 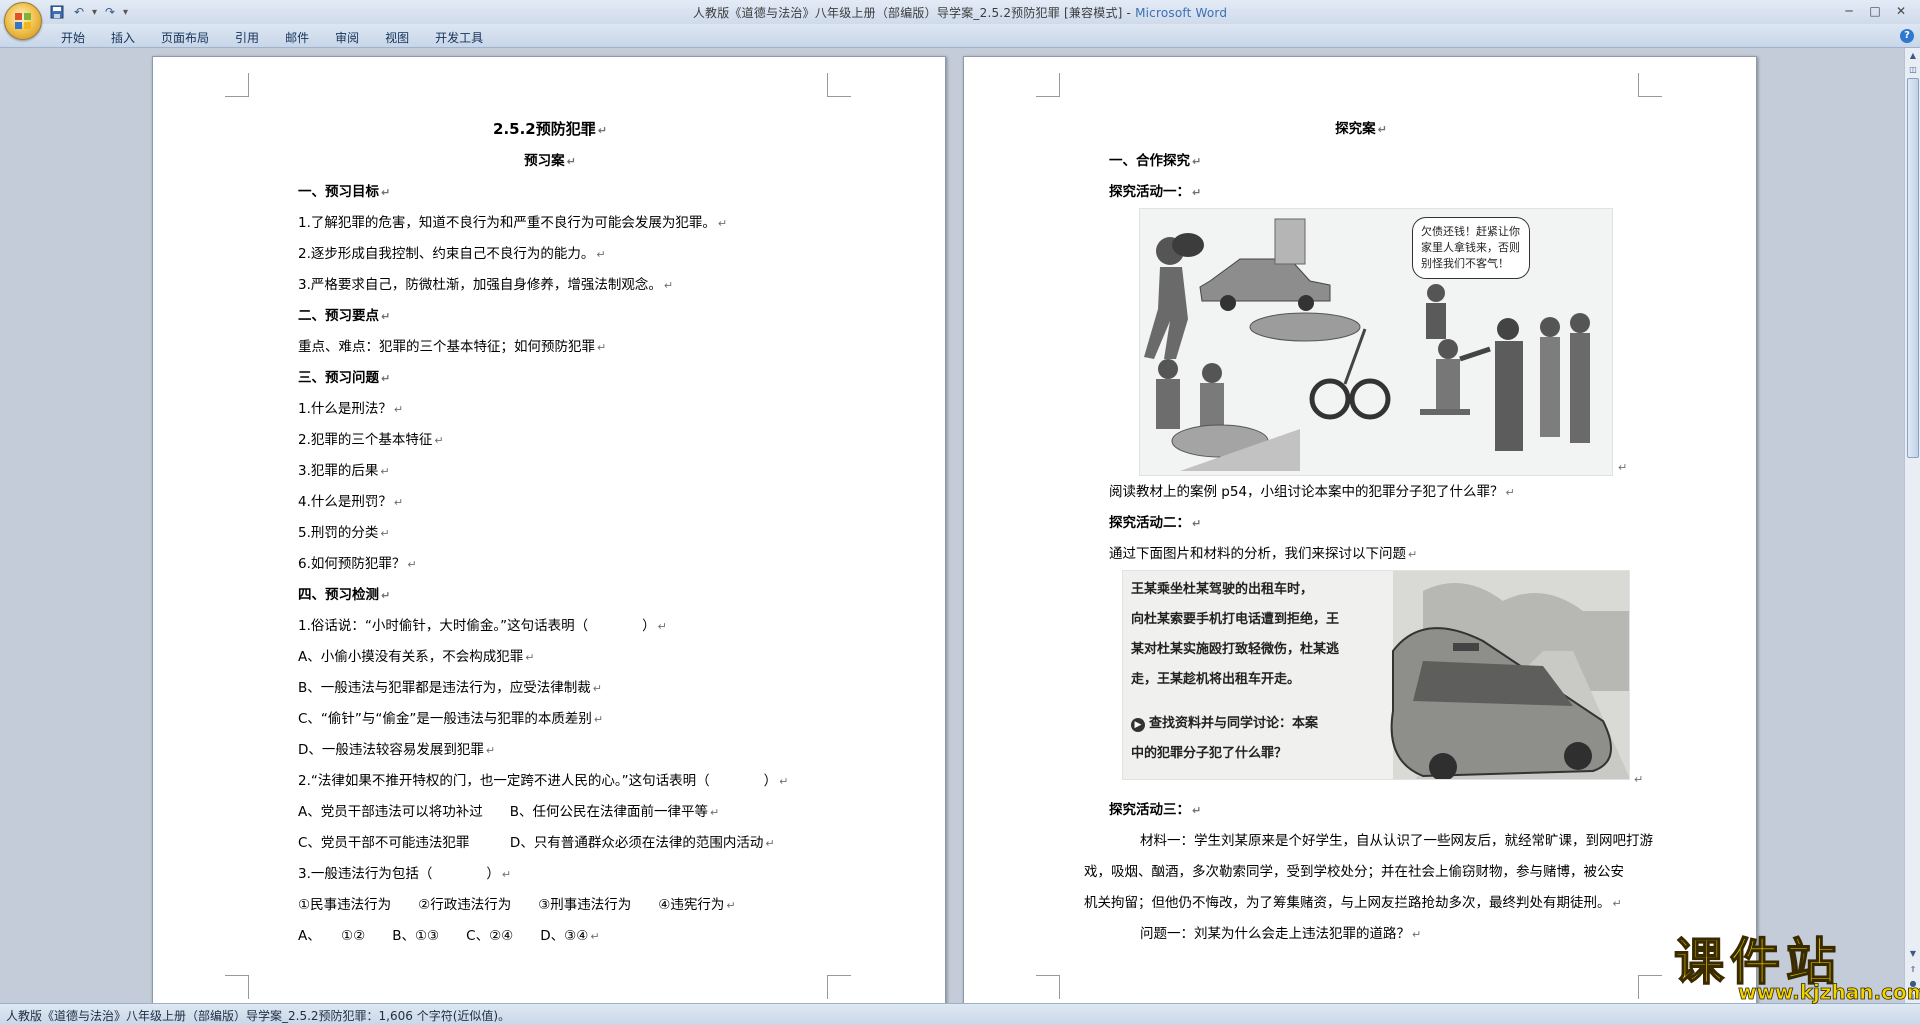 What do you see at coordinates (550, 161) in the screenshot?
I see `page-subtitle: 预习案 ↵` at bounding box center [550, 161].